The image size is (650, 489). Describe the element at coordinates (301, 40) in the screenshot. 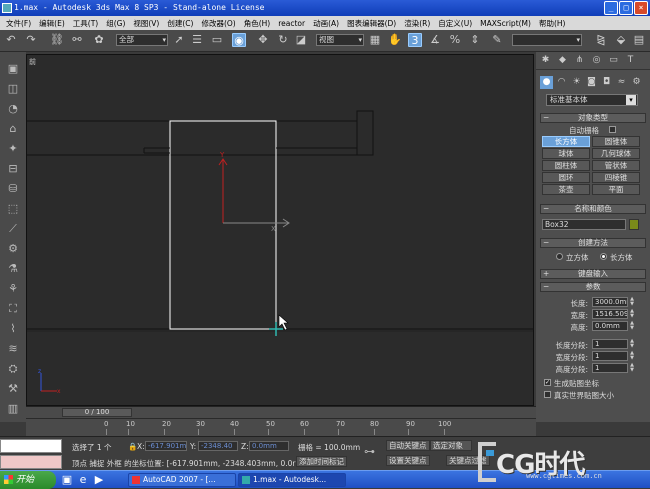

I see `scale-icon: ◪` at that location.